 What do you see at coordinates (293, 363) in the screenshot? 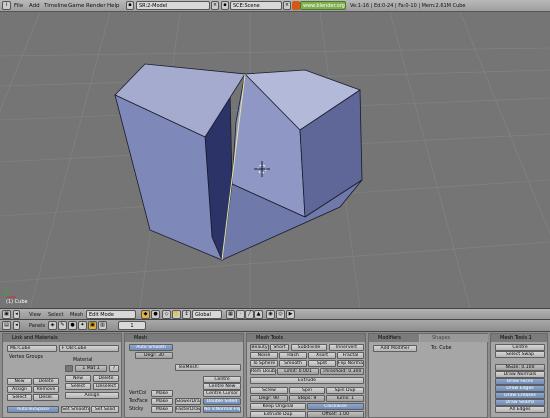
I see `smooth-button: Smooth` at bounding box center [293, 363].